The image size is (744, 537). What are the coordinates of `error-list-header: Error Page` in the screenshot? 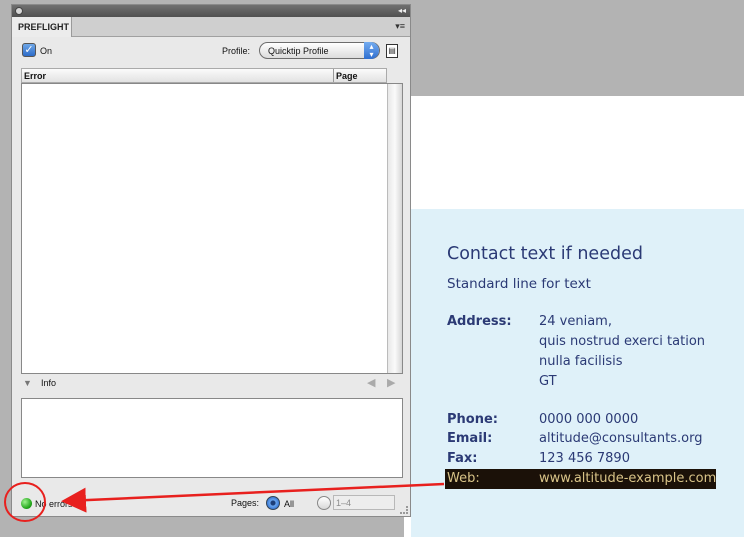 It's located at (204, 75).